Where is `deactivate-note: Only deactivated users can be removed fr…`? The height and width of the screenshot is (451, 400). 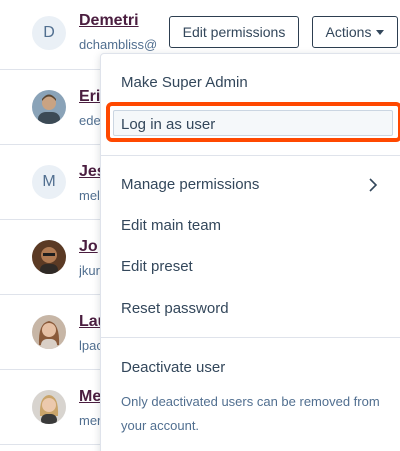
deactivate-note: Only deactivated users can be removed fr… is located at coordinates (250, 413).